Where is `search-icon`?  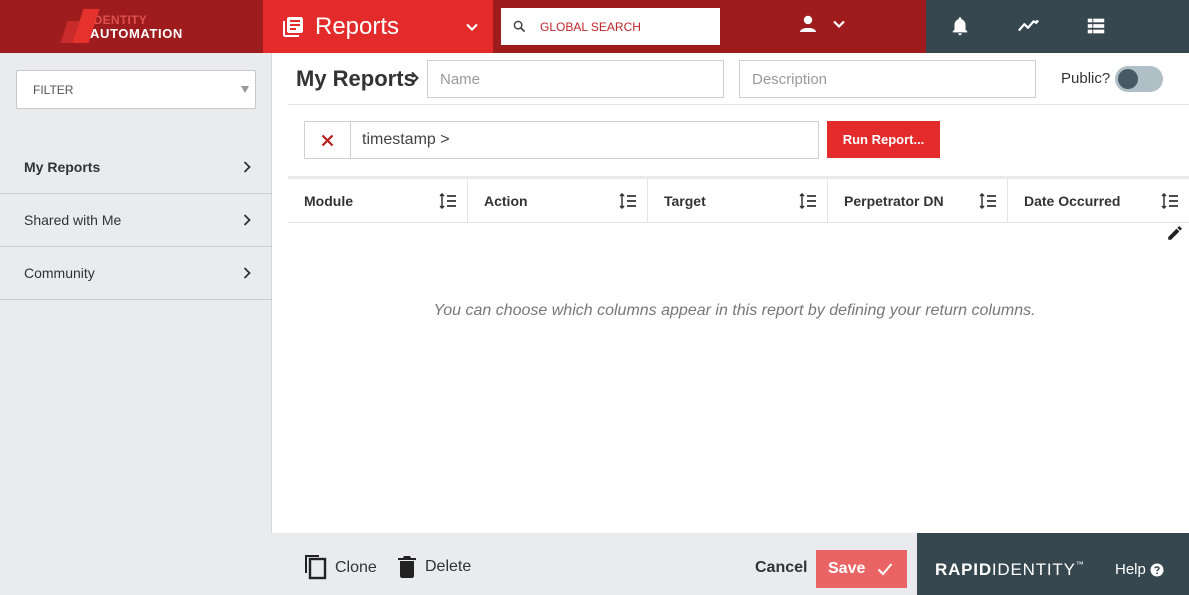
search-icon is located at coordinates (519, 26).